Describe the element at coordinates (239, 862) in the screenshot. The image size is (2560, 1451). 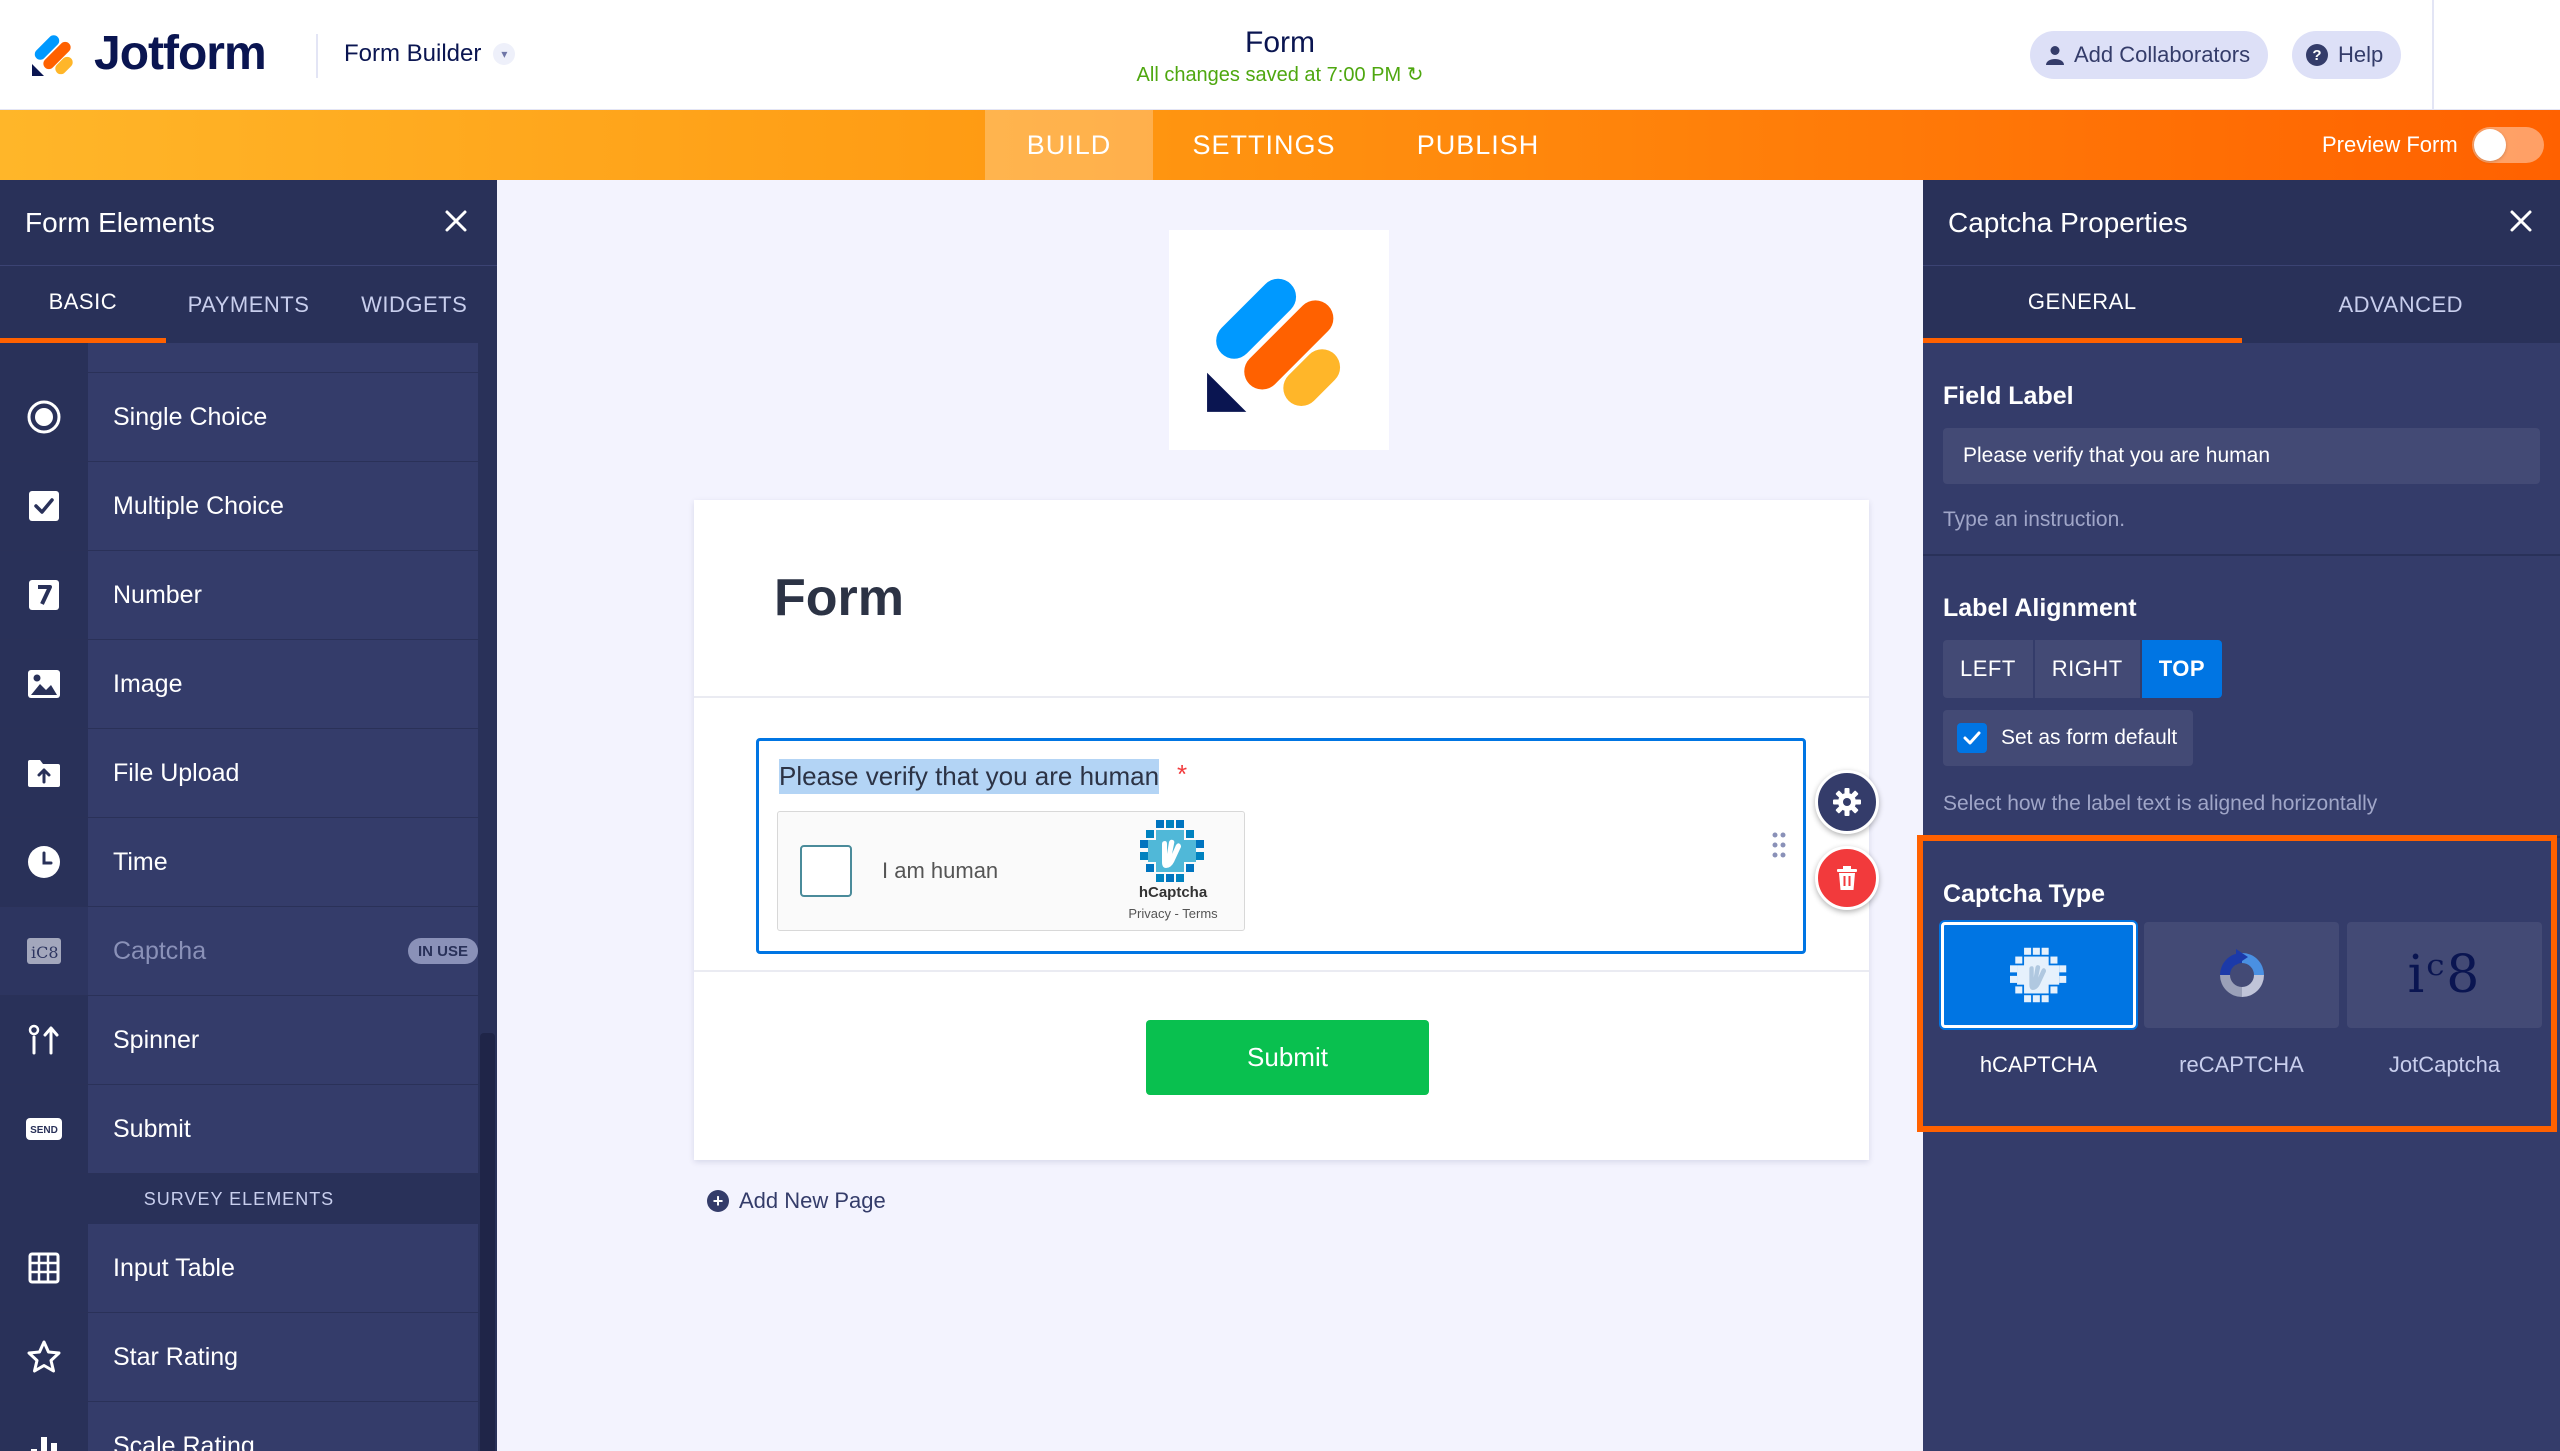
I see `element-time: Time` at that location.